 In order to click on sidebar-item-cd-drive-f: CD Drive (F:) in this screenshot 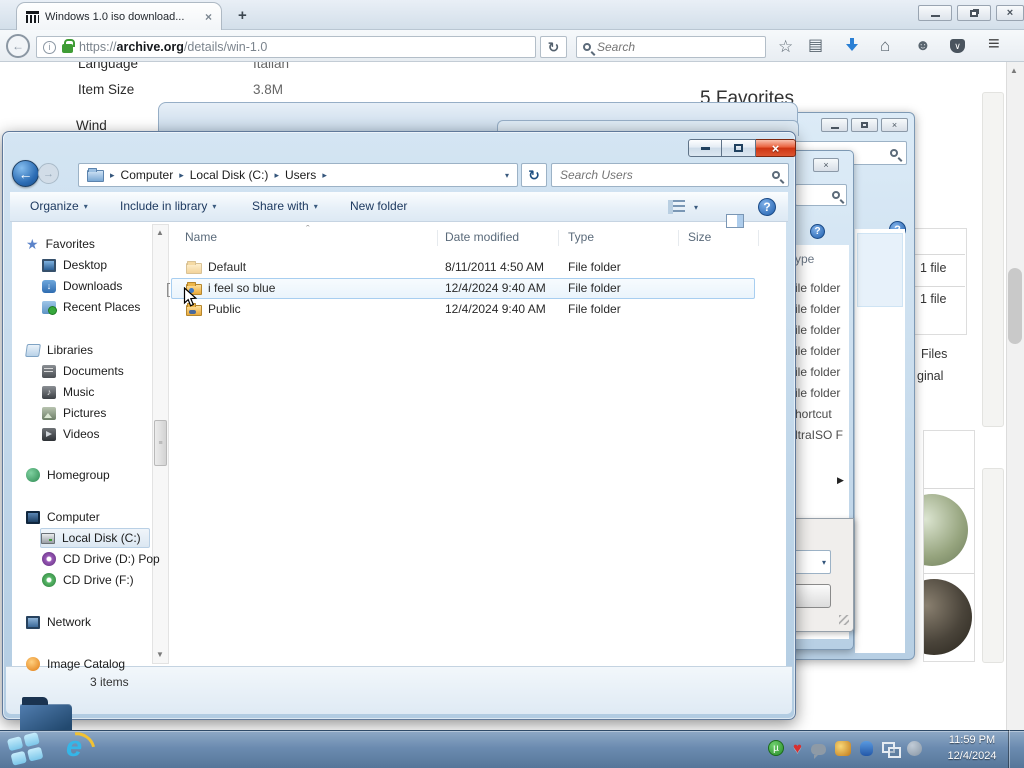, I will do `click(88, 580)`.